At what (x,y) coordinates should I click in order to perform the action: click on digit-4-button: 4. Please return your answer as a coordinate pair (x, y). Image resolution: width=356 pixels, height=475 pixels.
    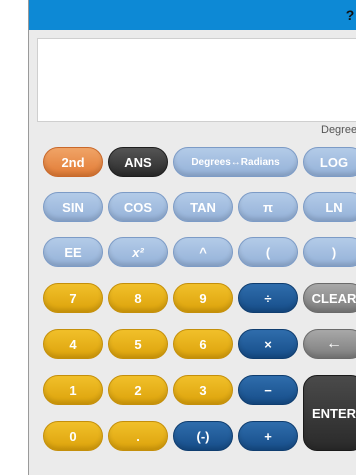
    Looking at the image, I should click on (73, 344).